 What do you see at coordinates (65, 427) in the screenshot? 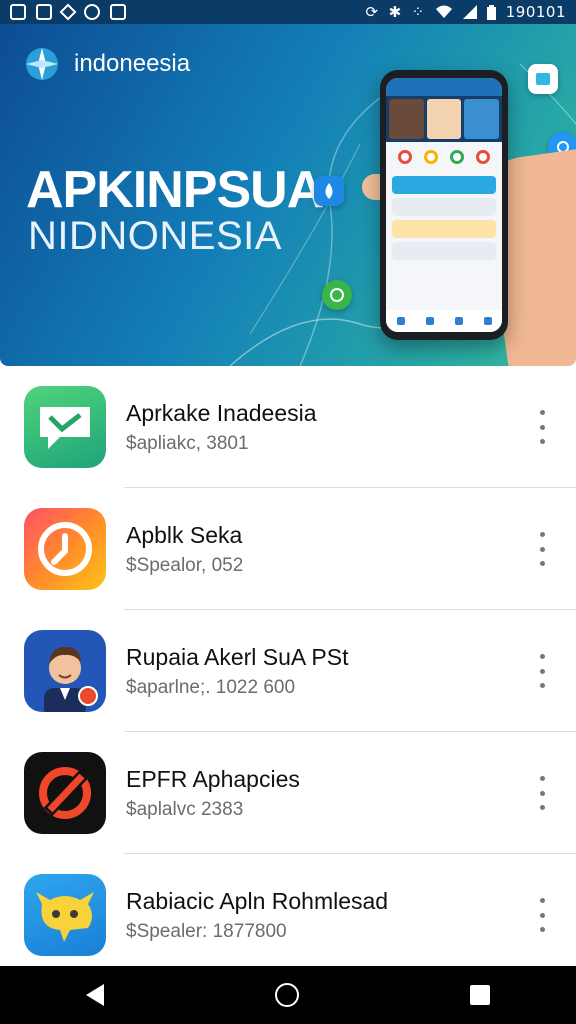
I see `chat-bubble-icon` at bounding box center [65, 427].